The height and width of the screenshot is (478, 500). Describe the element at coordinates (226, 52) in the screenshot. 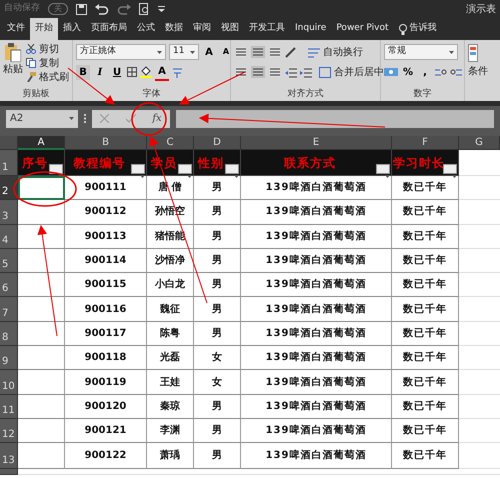

I see `shrink-font-button: A` at that location.